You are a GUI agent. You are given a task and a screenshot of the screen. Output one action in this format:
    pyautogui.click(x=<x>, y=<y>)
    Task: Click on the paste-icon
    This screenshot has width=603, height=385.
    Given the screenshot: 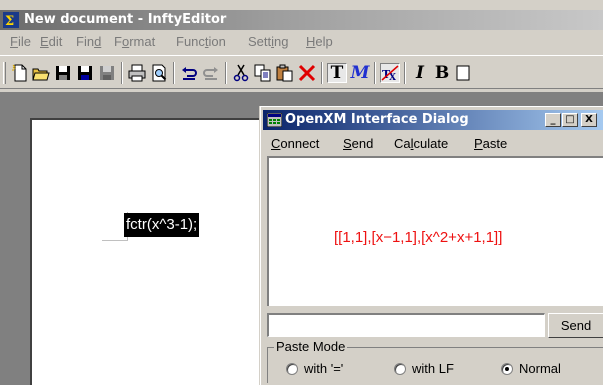 What is the action you would take?
    pyautogui.click(x=285, y=73)
    